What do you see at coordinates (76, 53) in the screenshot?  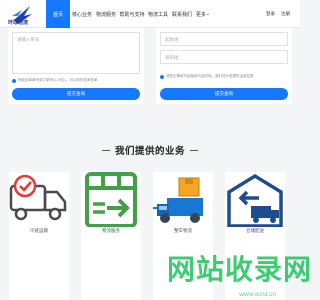 I see `tracking-number-input: 请输入单号` at bounding box center [76, 53].